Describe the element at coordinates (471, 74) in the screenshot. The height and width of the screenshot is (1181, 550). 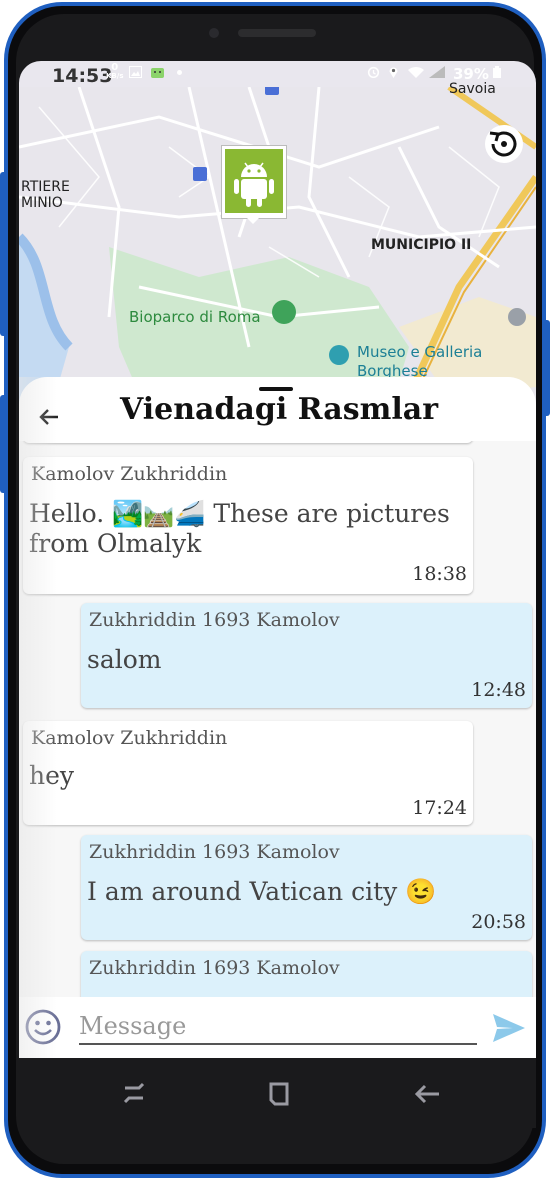
I see `battery-level: 39%` at that location.